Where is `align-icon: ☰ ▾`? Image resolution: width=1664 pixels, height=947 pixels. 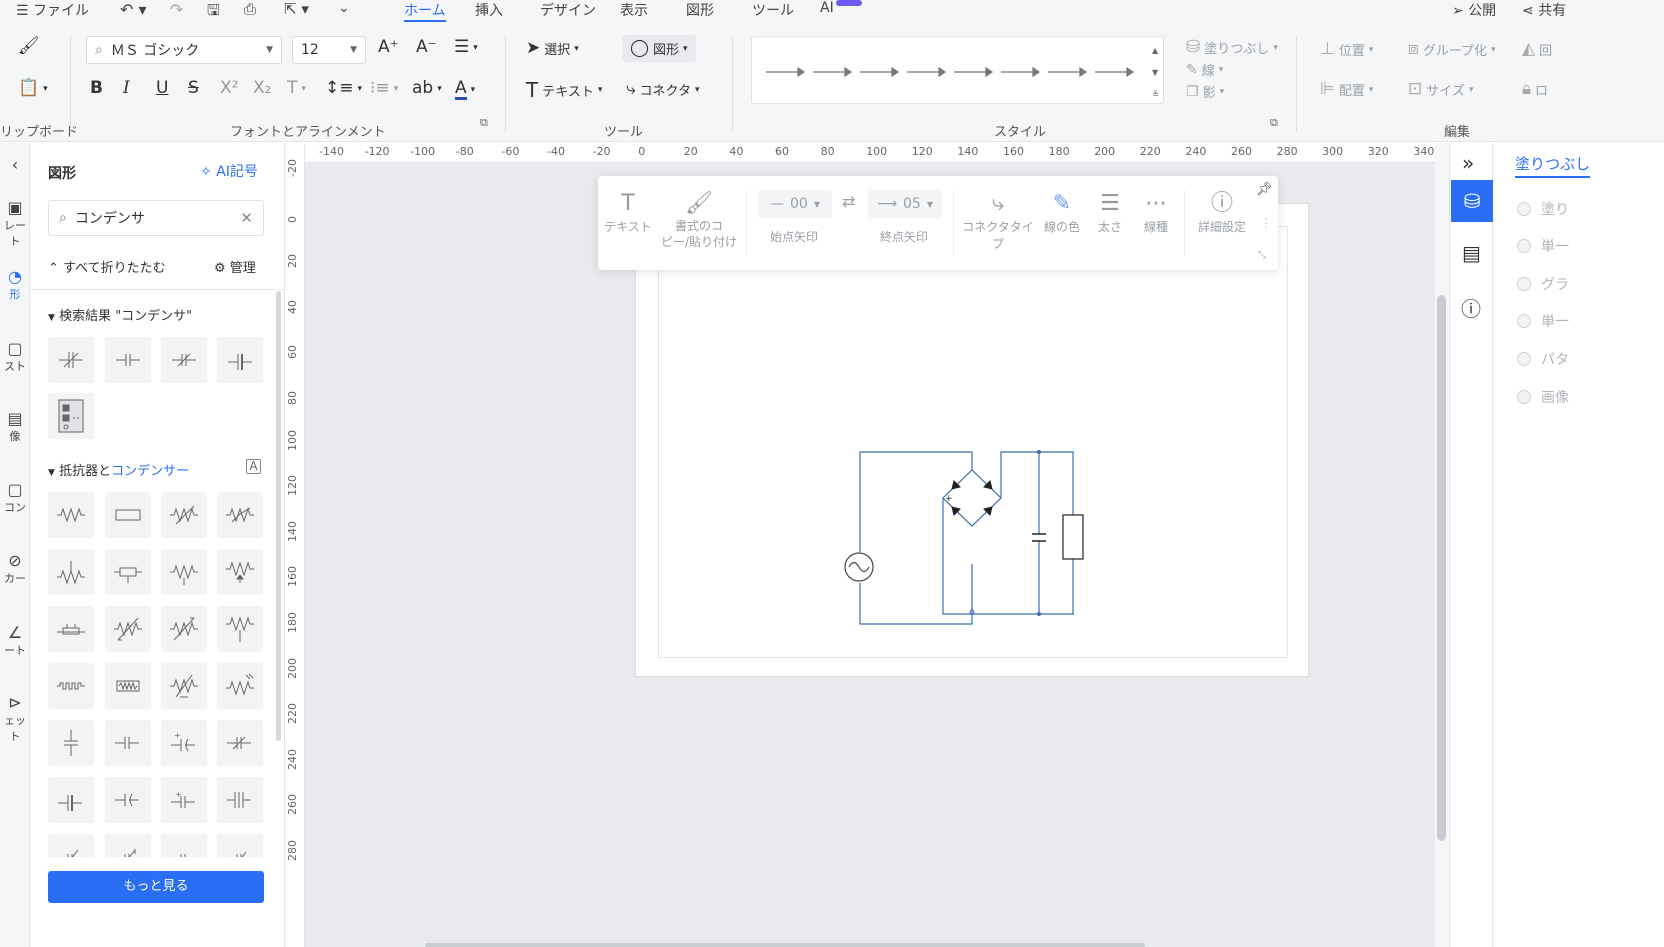
align-icon: ☰ ▾ is located at coordinates (466, 47).